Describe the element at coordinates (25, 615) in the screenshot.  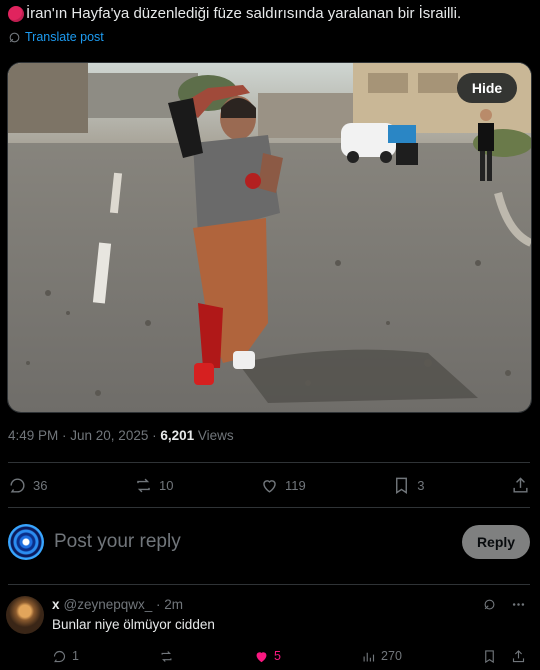
I see `avatar` at that location.